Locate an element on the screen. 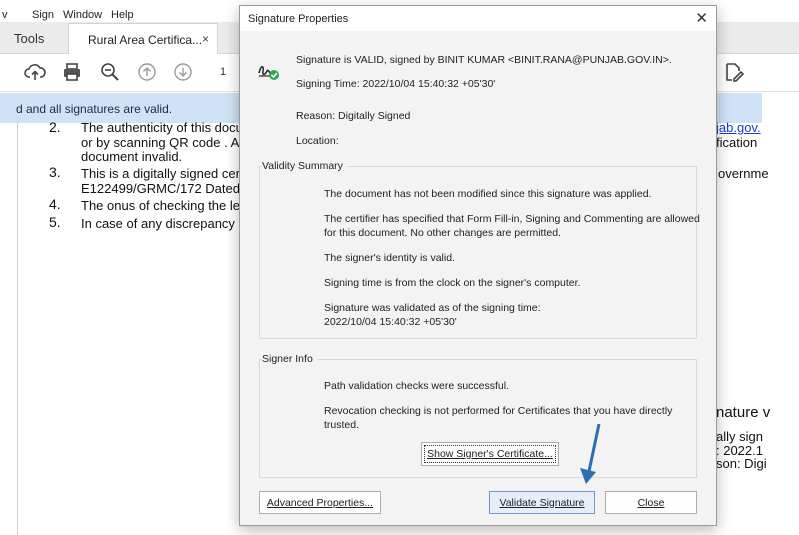  document-line: overnme is located at coordinates (743, 173).